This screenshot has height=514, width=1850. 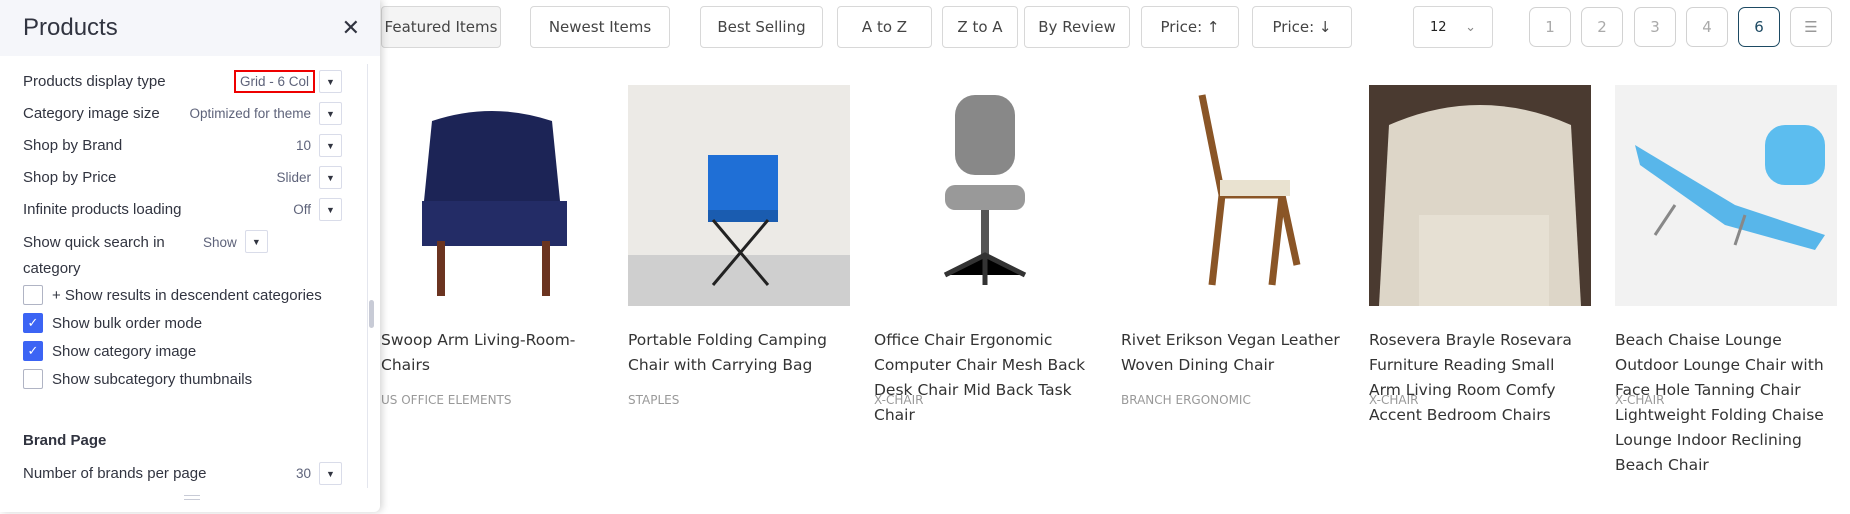 I want to click on setting-value: Slider, so click(x=293, y=177).